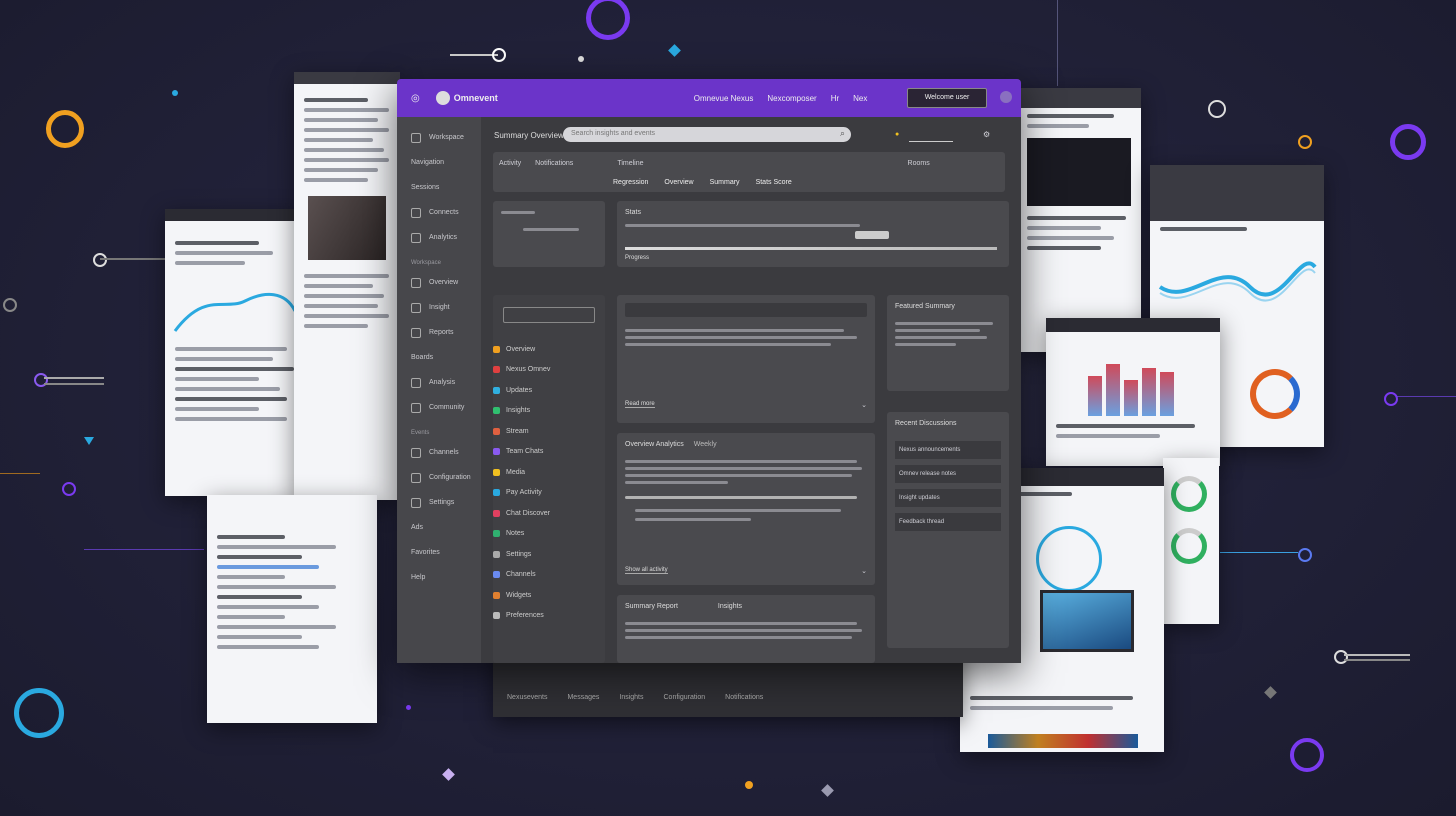  What do you see at coordinates (631, 697) in the screenshot?
I see `footer-item: Insights` at bounding box center [631, 697].